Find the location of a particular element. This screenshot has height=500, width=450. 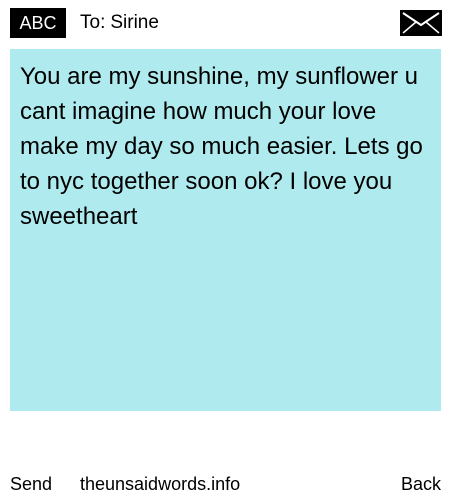

send-button: Send is located at coordinates (31, 484).